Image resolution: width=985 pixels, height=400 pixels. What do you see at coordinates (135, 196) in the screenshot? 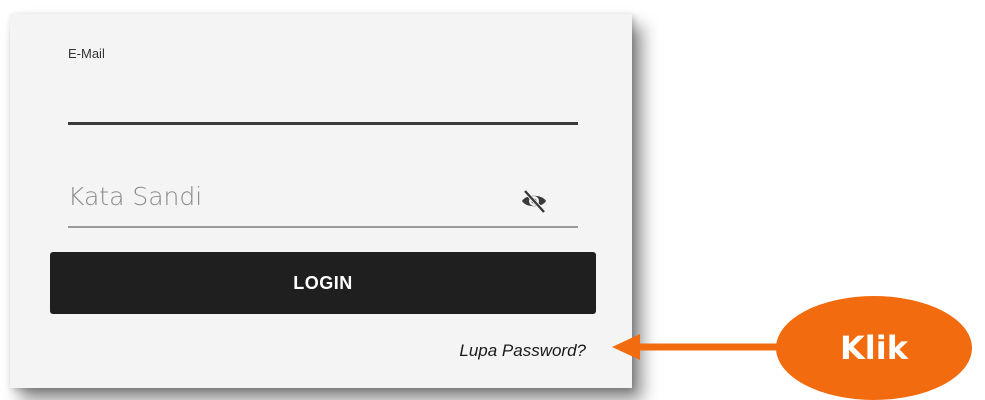
I see `password-field-placeholder: Kata Sandi` at bounding box center [135, 196].